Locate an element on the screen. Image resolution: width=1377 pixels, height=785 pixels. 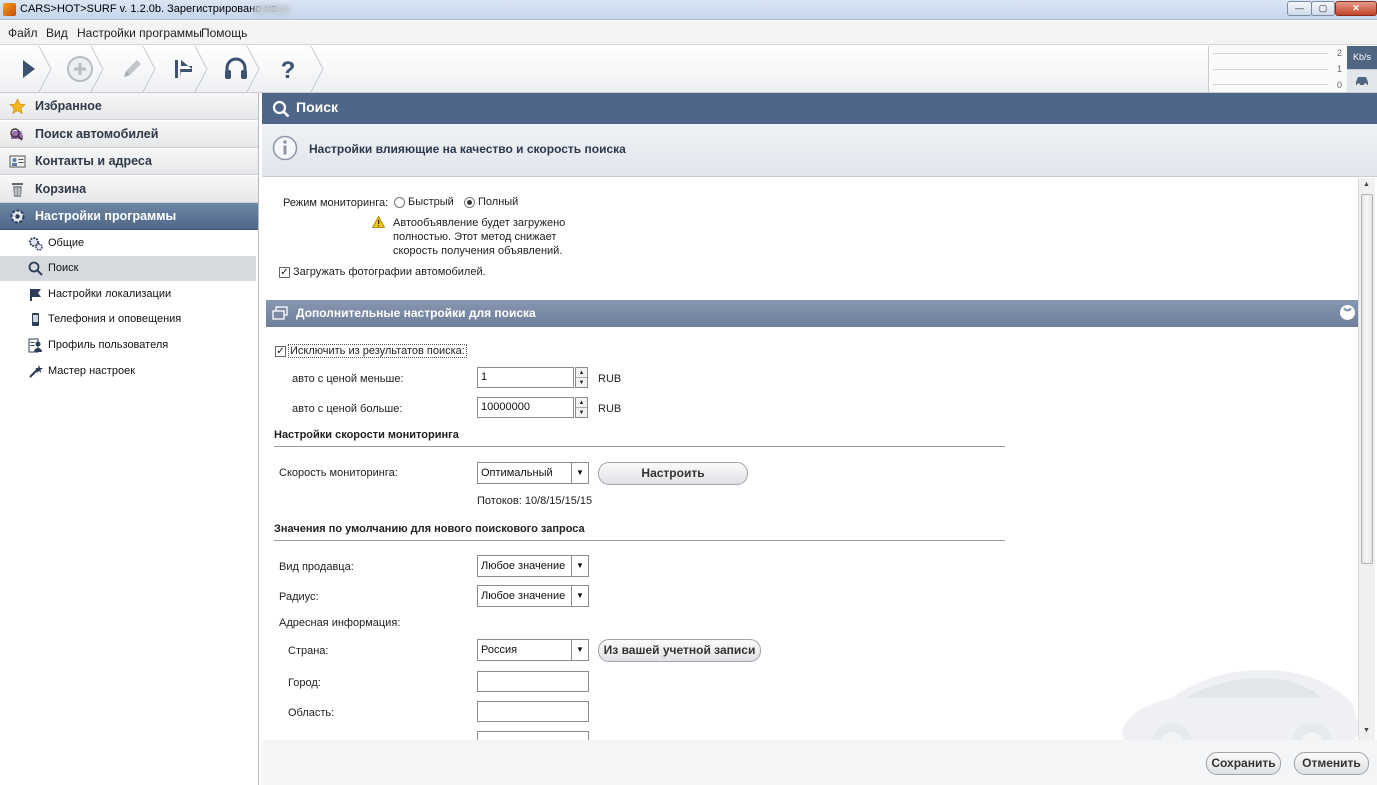
menu-bar: Файл Вид Настройки программы Помощь is located at coordinates (688, 33).